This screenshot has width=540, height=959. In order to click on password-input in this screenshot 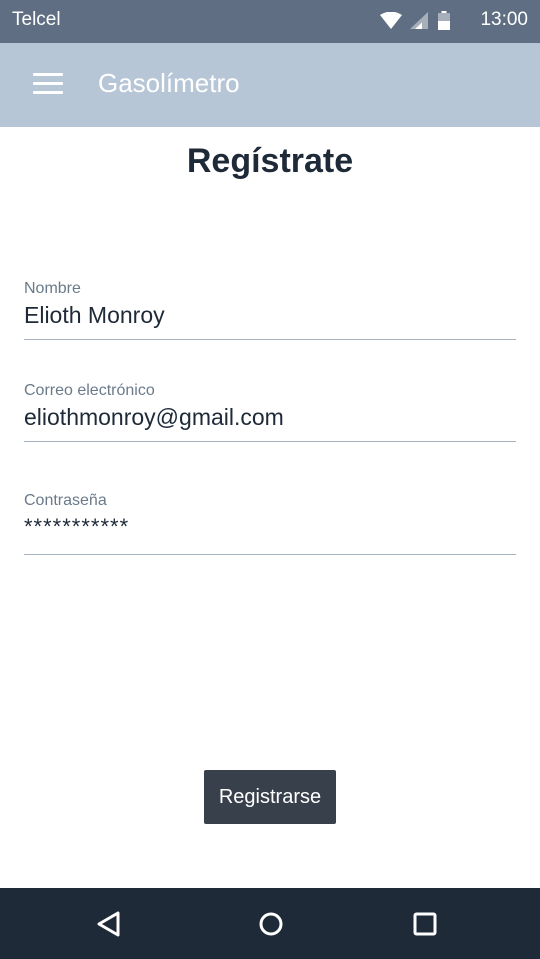, I will do `click(270, 527)`.